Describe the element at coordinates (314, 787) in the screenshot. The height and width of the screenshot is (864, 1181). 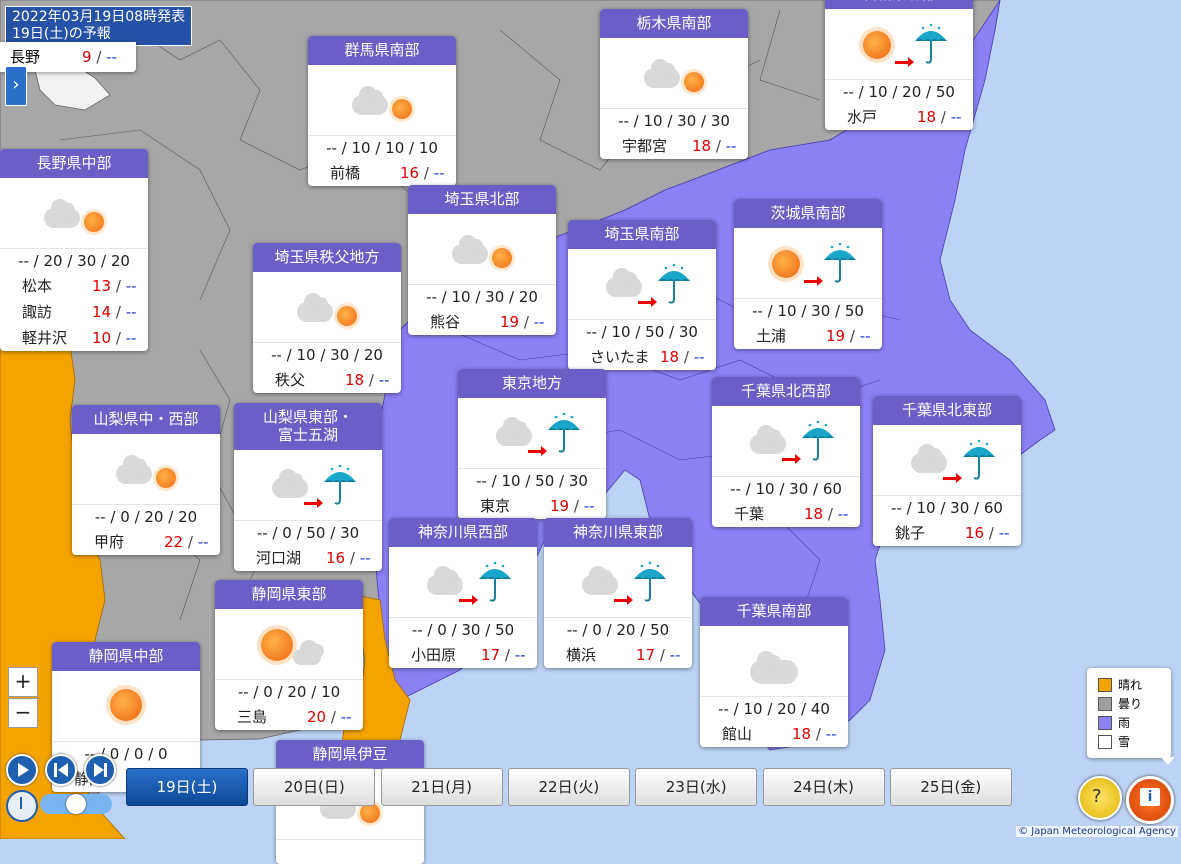
I see `day-tab: 20日(日)` at that location.